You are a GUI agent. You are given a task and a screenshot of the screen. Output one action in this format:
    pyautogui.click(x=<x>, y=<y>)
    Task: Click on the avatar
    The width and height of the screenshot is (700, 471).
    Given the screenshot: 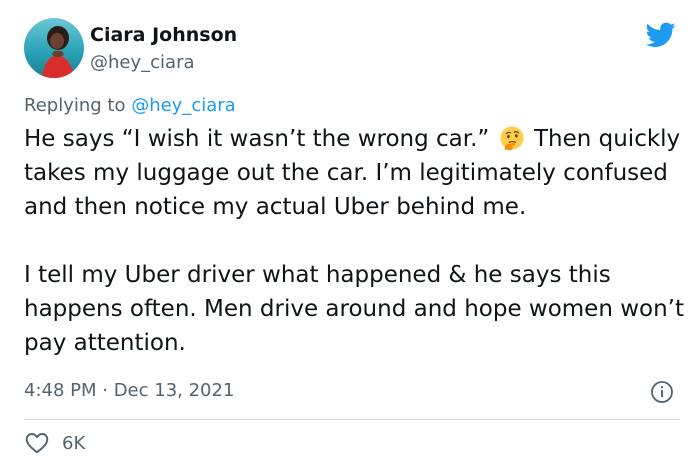 What is the action you would take?
    pyautogui.click(x=54, y=48)
    